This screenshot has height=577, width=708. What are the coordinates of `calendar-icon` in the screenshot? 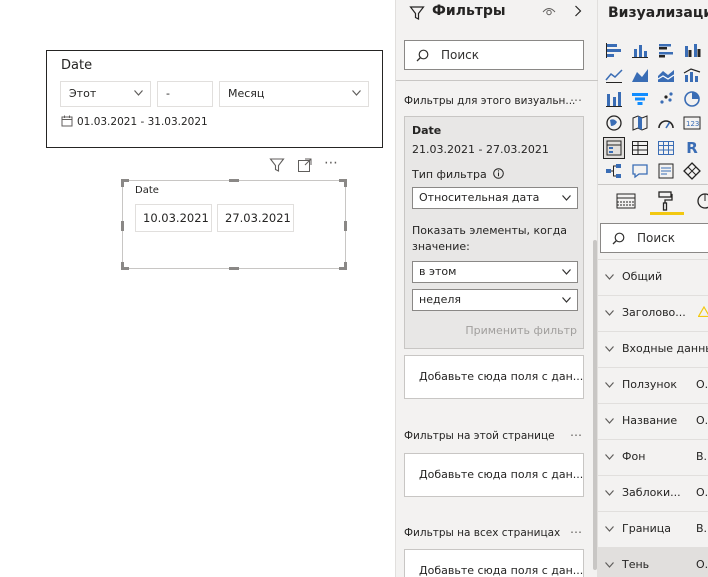 It's located at (67, 121).